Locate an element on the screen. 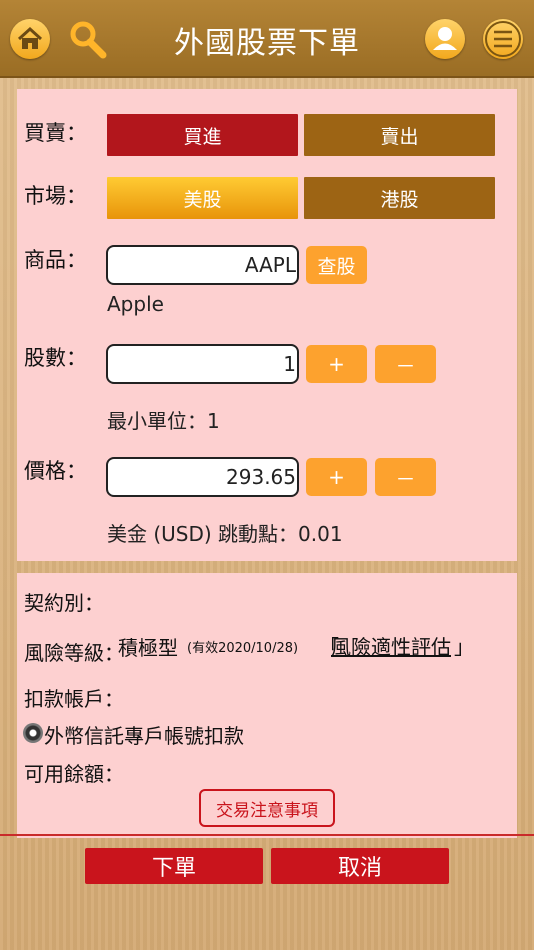 This screenshot has height=950, width=534. footer-divider is located at coordinates (267, 835).